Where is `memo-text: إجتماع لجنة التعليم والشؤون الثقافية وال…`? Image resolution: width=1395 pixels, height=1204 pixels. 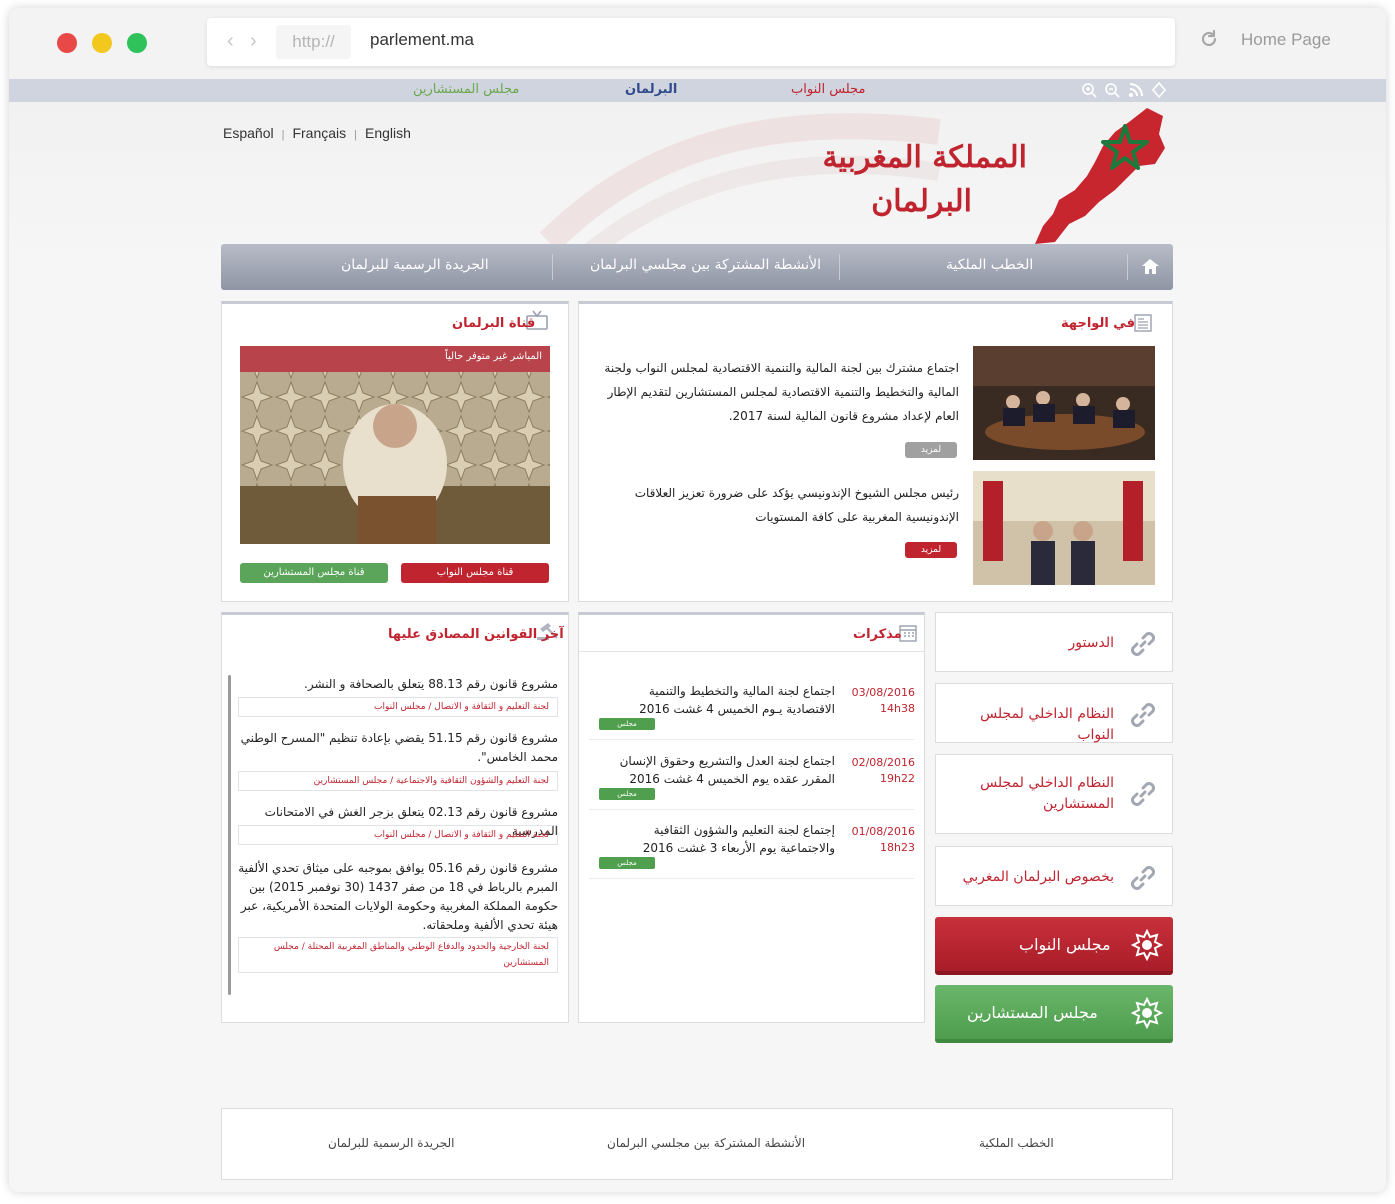 memo-text: إجتماع لجنة التعليم والشؤون الثقافية وال… is located at coordinates (717, 839).